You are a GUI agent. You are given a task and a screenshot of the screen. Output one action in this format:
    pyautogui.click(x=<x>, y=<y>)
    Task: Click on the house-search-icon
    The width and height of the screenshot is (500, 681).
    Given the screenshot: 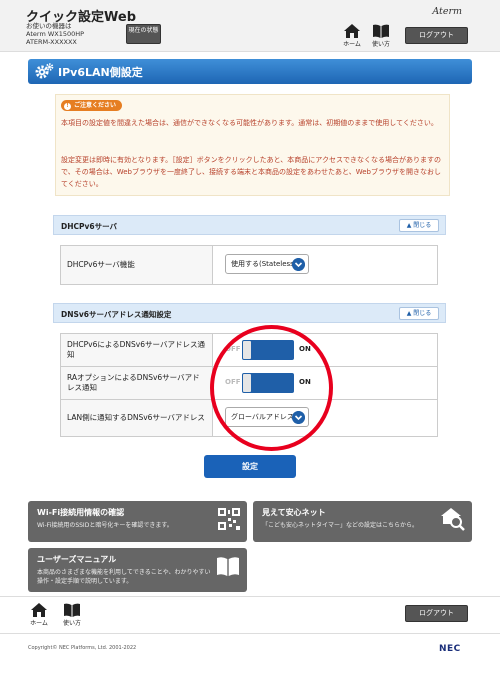 What is the action you would take?
    pyautogui.click(x=453, y=519)
    